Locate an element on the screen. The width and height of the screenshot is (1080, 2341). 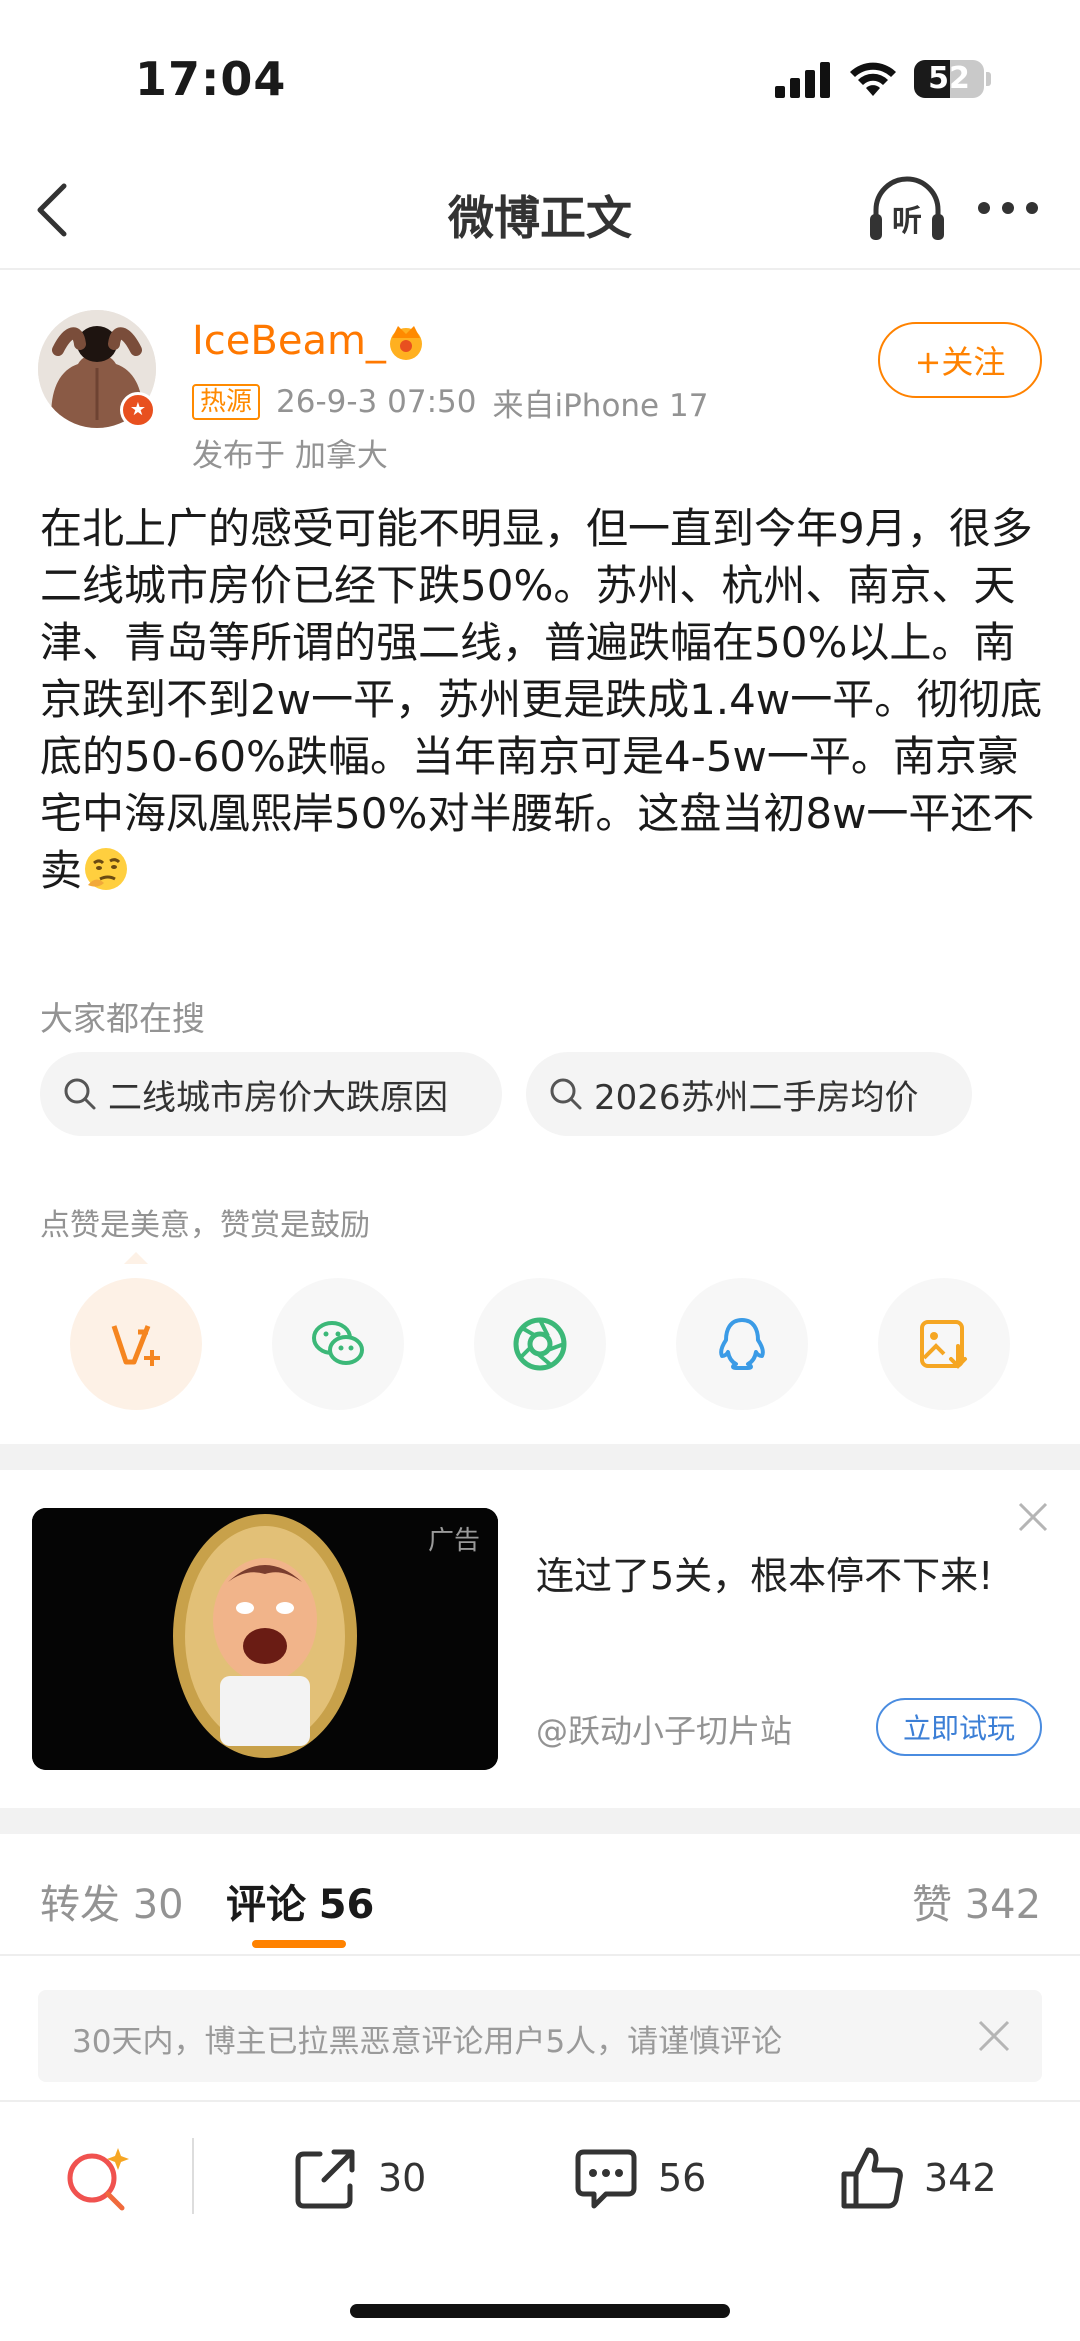
post-meta: 热源 26-9-3 07:50 来自iPhone 17 is located at coordinates (450, 404).